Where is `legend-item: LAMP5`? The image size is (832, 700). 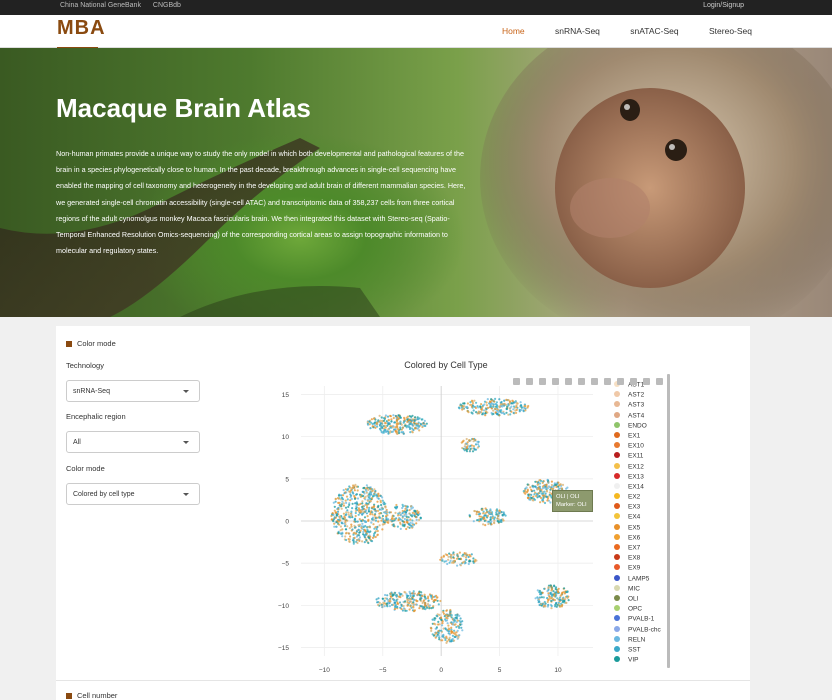
legend-item: LAMP5 is located at coordinates (643, 579).